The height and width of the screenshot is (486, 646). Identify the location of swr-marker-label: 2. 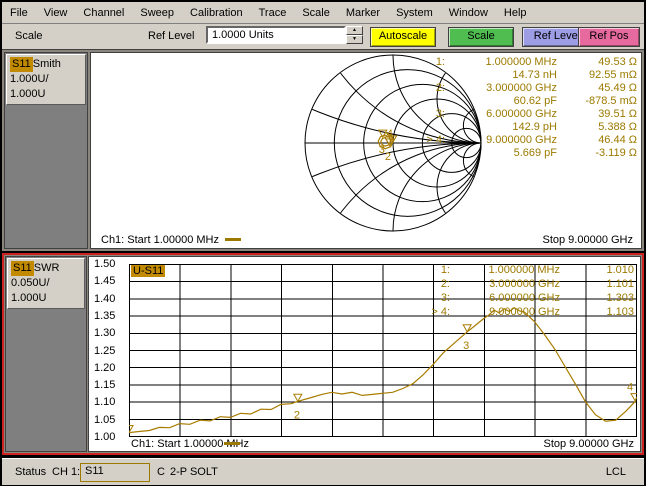
(297, 415).